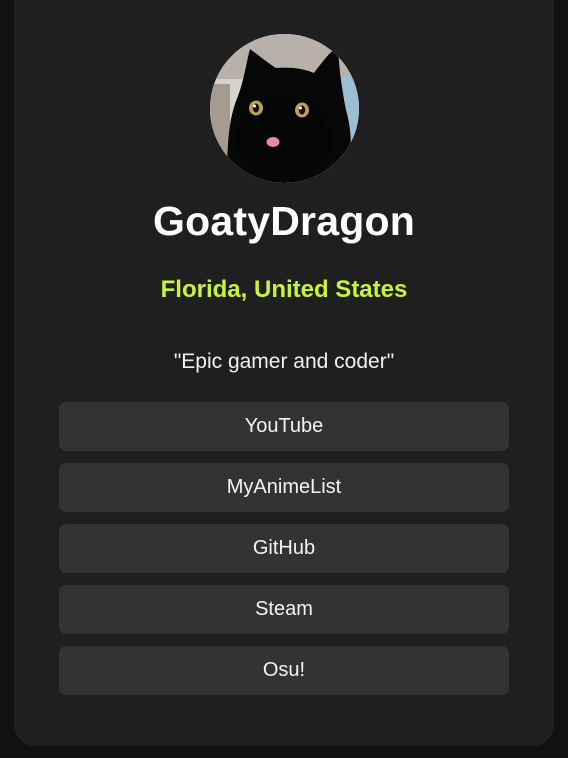 This screenshot has height=758, width=568. What do you see at coordinates (284, 221) in the screenshot?
I see `profile-name: GoatyDragon` at bounding box center [284, 221].